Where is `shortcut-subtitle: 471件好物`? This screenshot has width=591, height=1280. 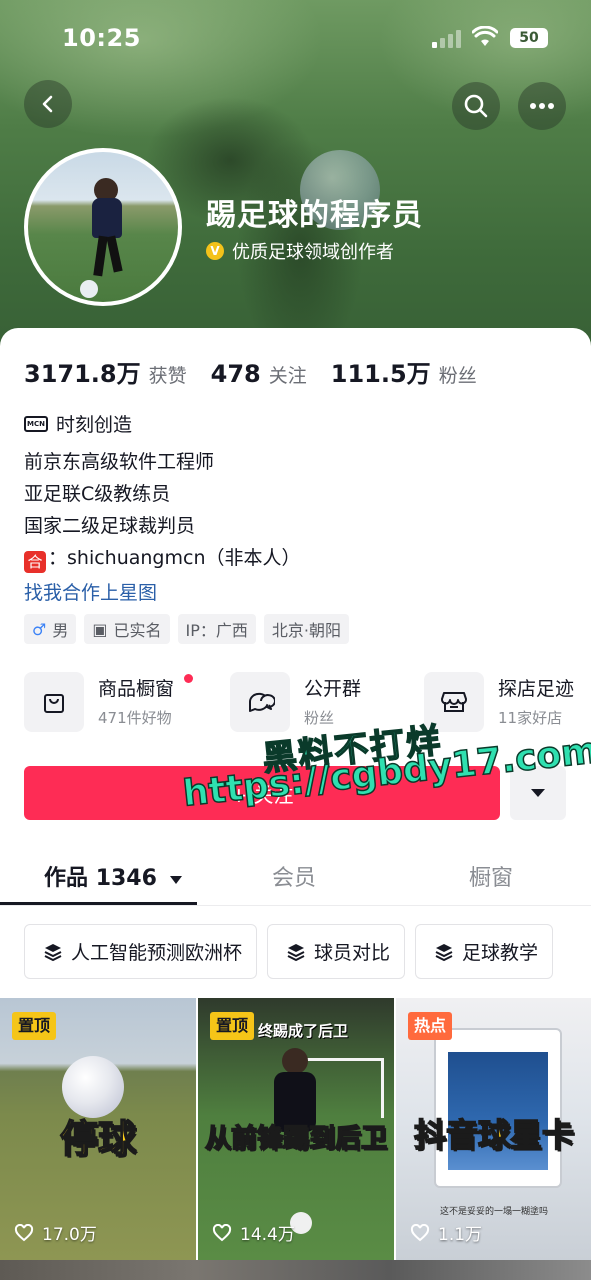
shortcut-subtitle: 471件好物 is located at coordinates (135, 718).